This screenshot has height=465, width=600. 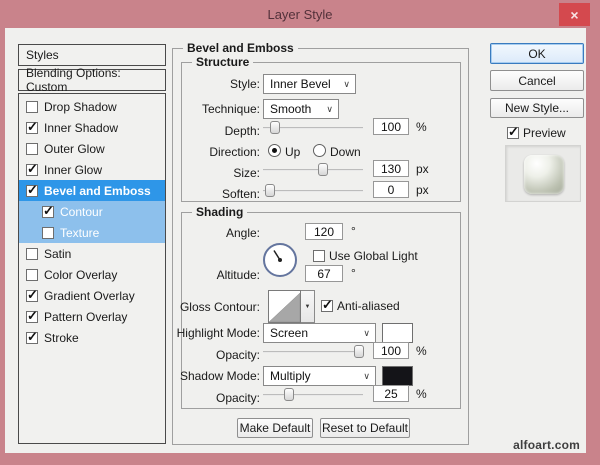 What do you see at coordinates (238, 275) in the screenshot?
I see `altitude-label: Altitude:` at bounding box center [238, 275].